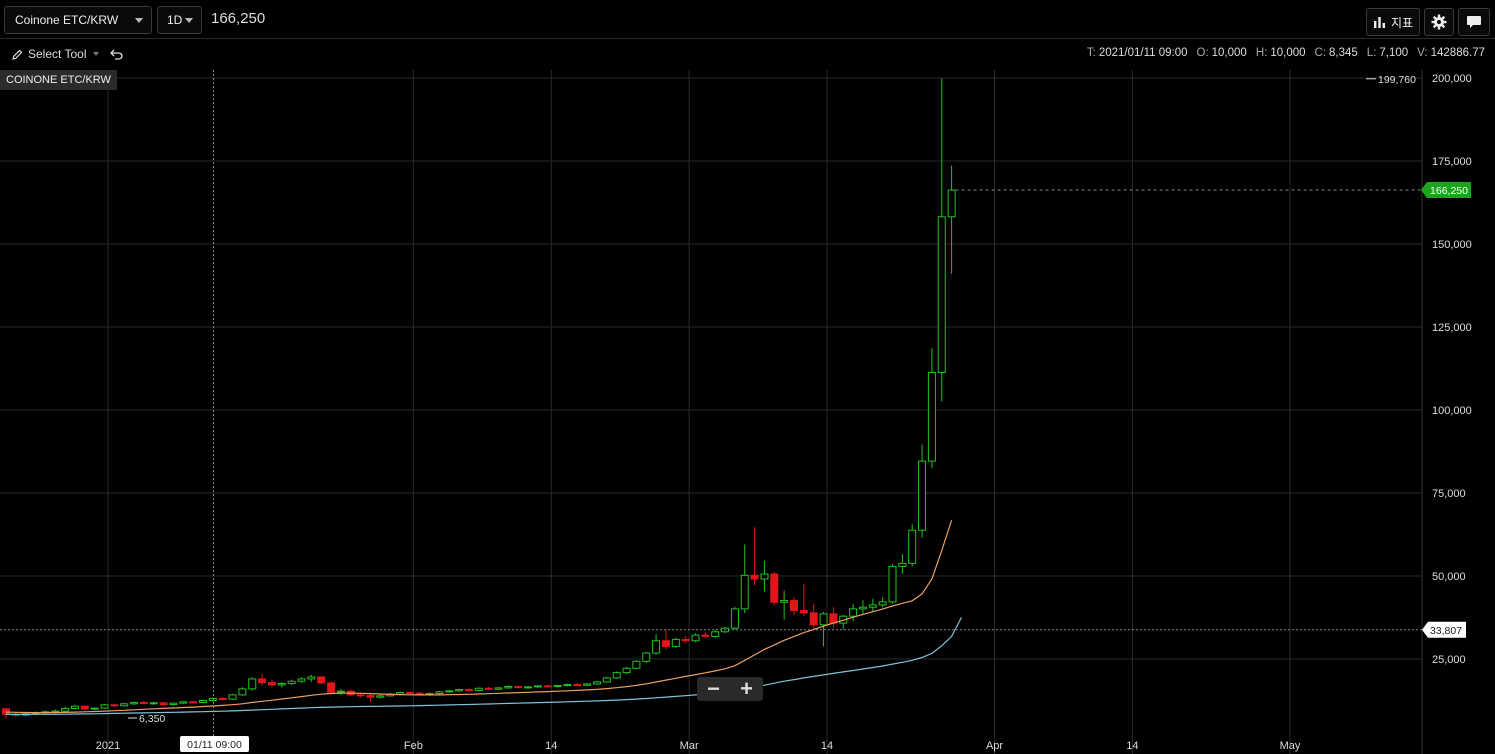 This screenshot has height=754, width=1495. What do you see at coordinates (1379, 22) in the screenshot?
I see `bar-chart-icon` at bounding box center [1379, 22].